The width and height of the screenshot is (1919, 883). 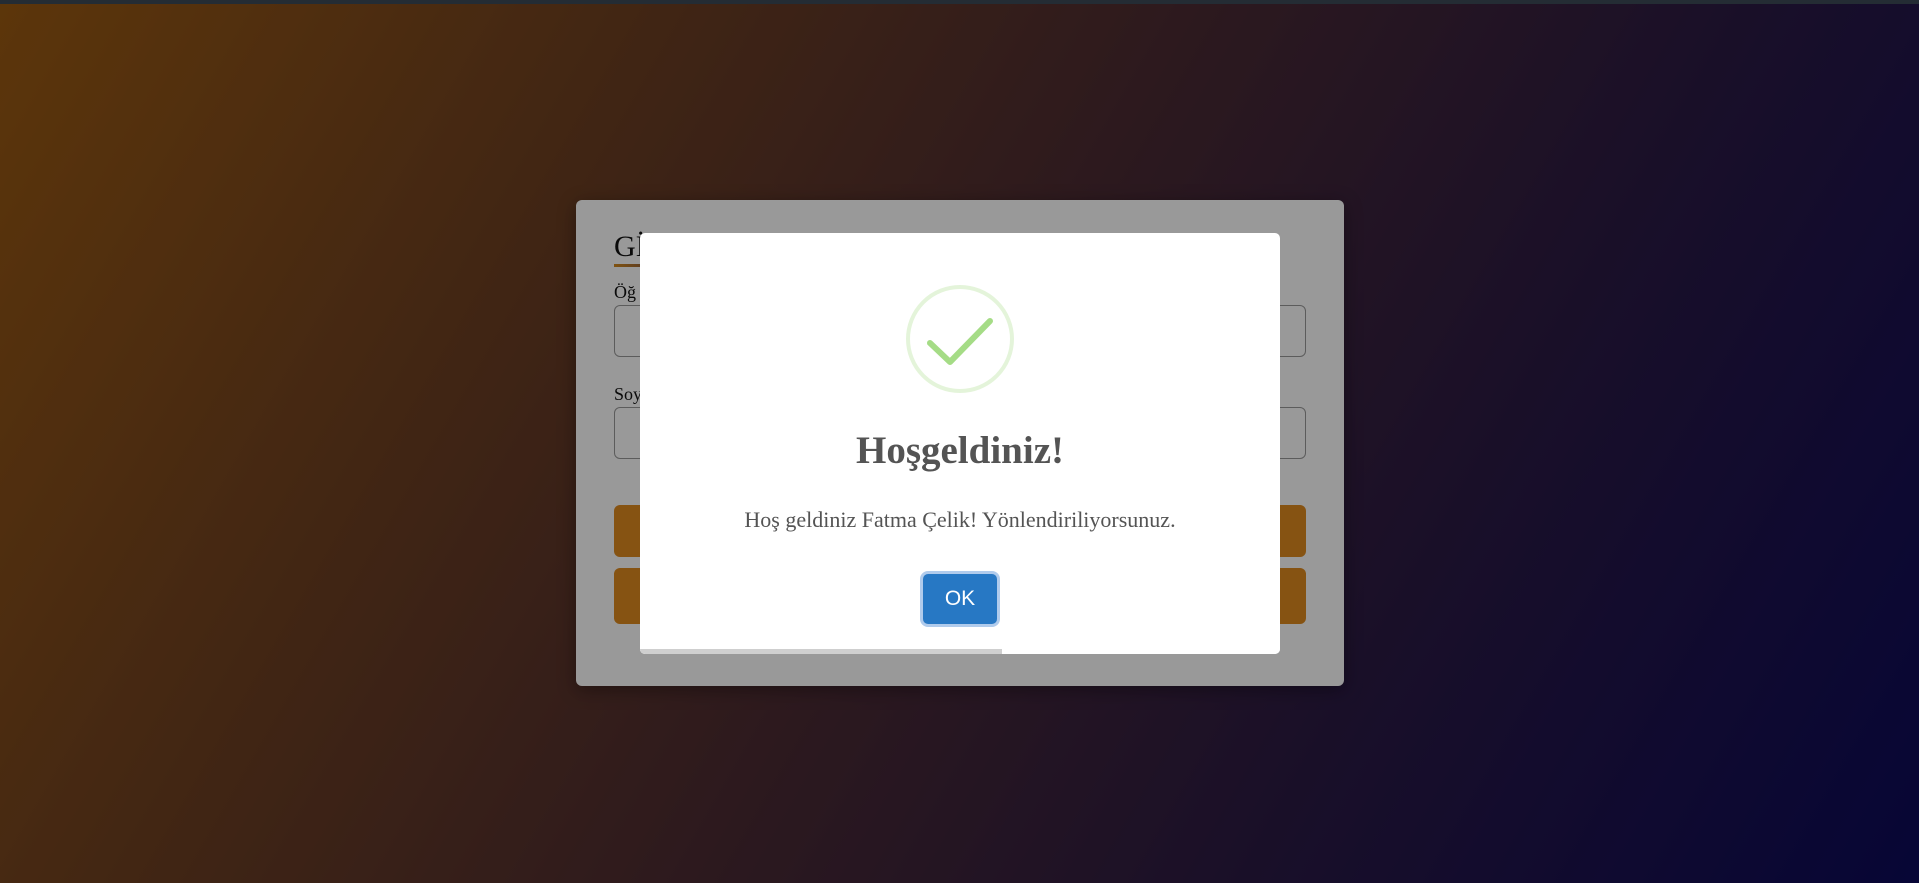 I want to click on ok-button: OK, so click(x=960, y=599).